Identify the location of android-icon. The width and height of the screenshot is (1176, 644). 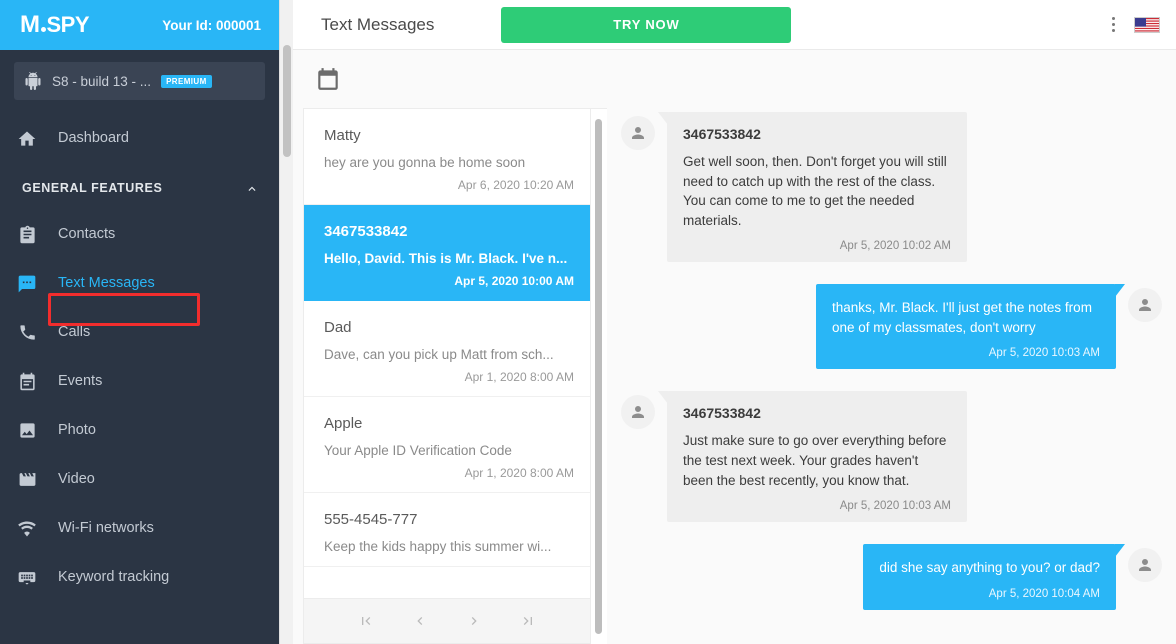
(33, 80).